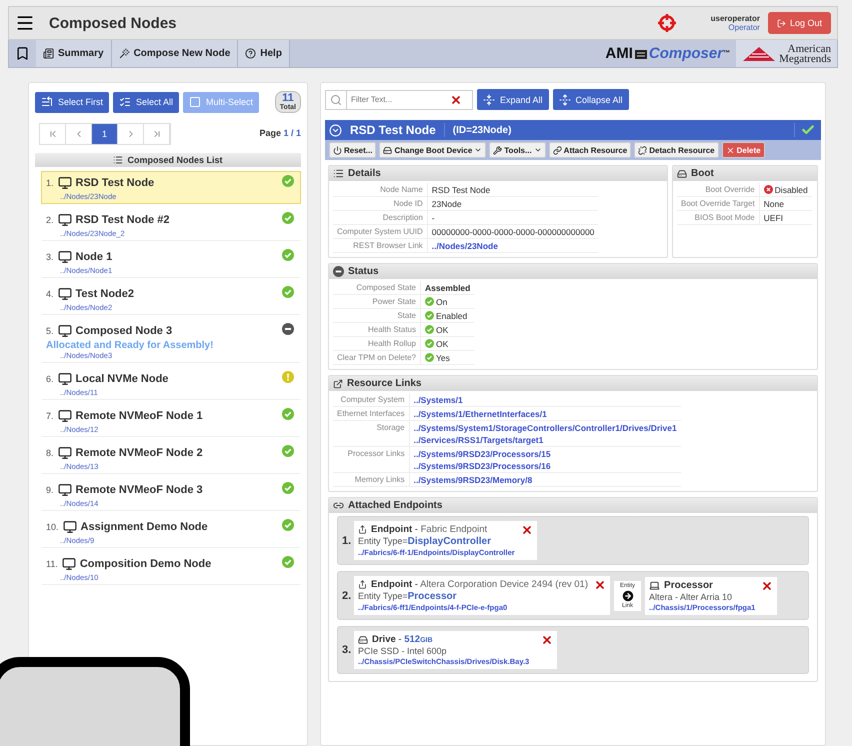  Describe the element at coordinates (786, 204) in the screenshot. I see `field-value: None` at that location.